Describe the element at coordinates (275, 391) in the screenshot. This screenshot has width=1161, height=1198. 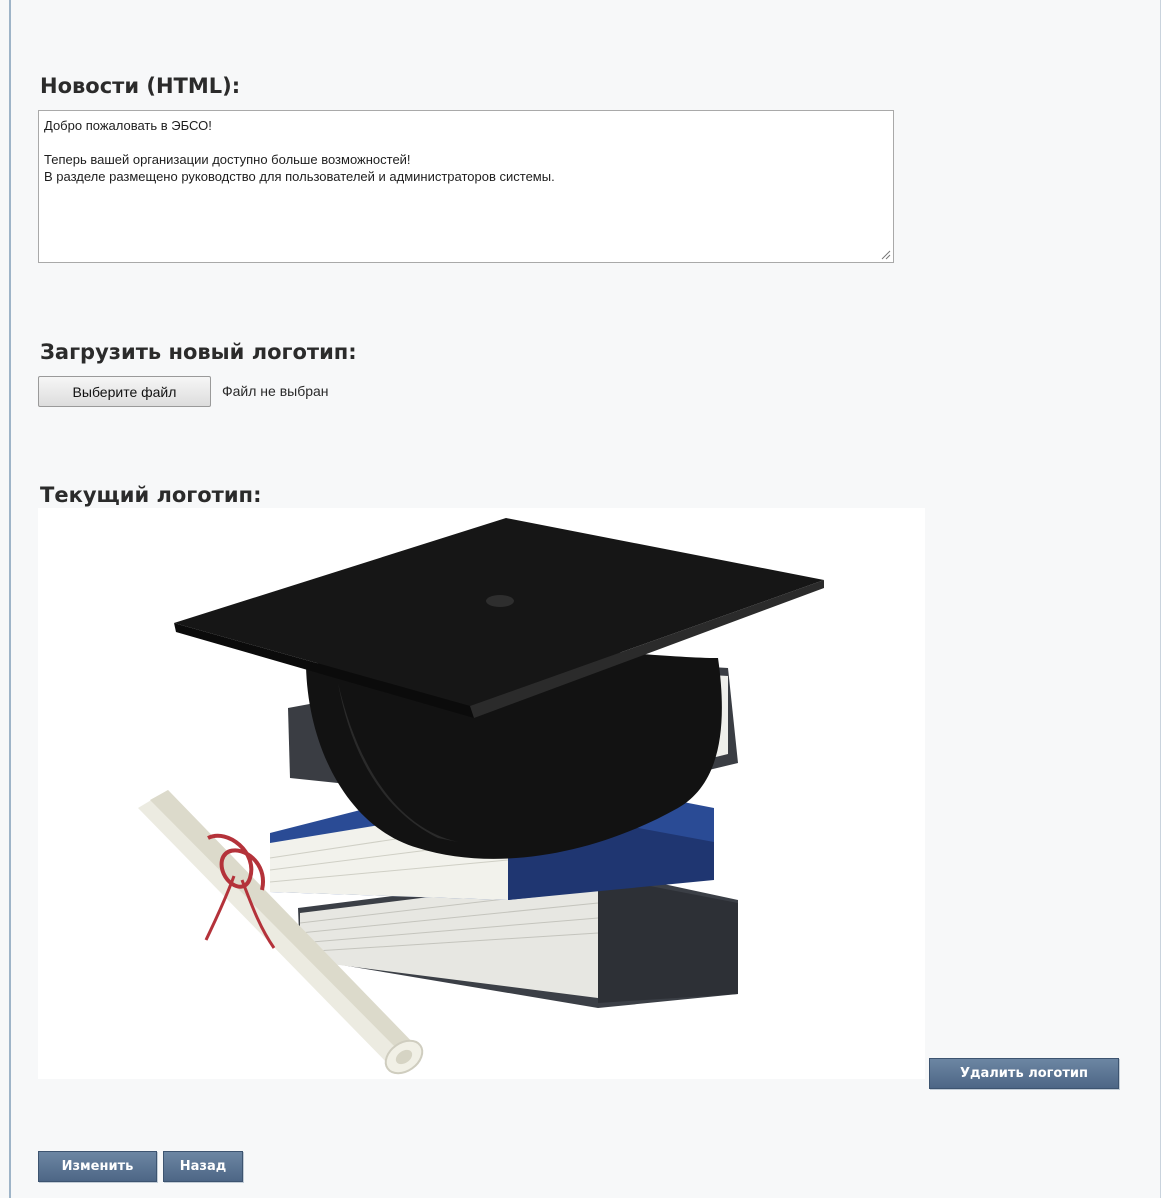
I see `file-status-text: Файл не выбран` at that location.